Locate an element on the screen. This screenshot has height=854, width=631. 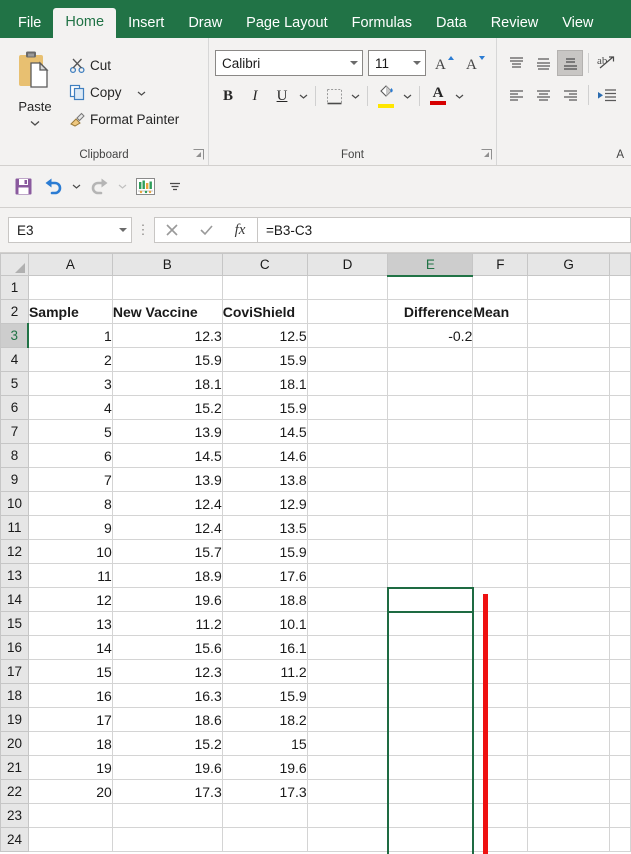
cell-C24 is located at coordinates (264, 839).